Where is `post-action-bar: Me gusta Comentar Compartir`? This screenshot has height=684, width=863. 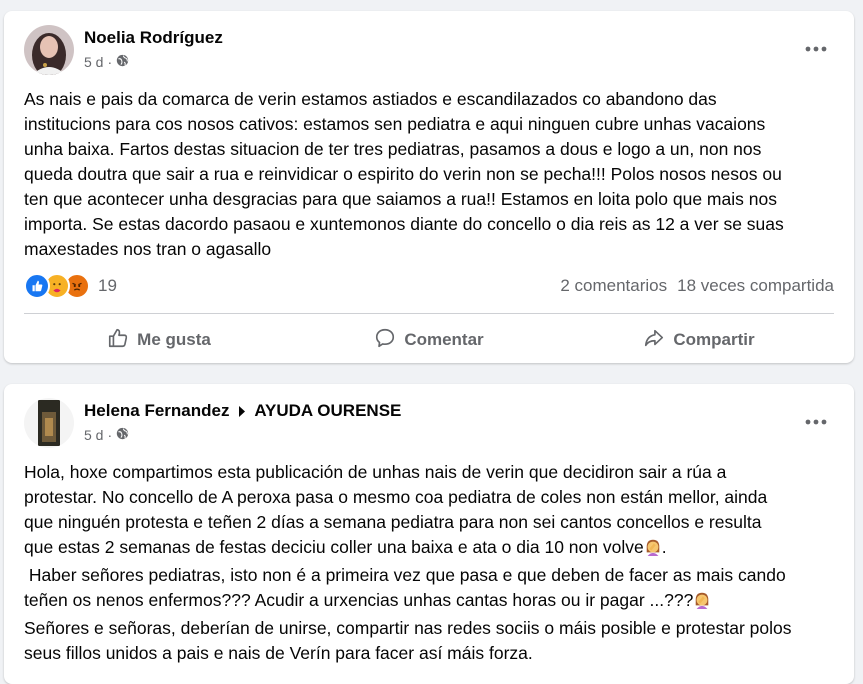 post-action-bar: Me gusta Comentar Compartir is located at coordinates (429, 340).